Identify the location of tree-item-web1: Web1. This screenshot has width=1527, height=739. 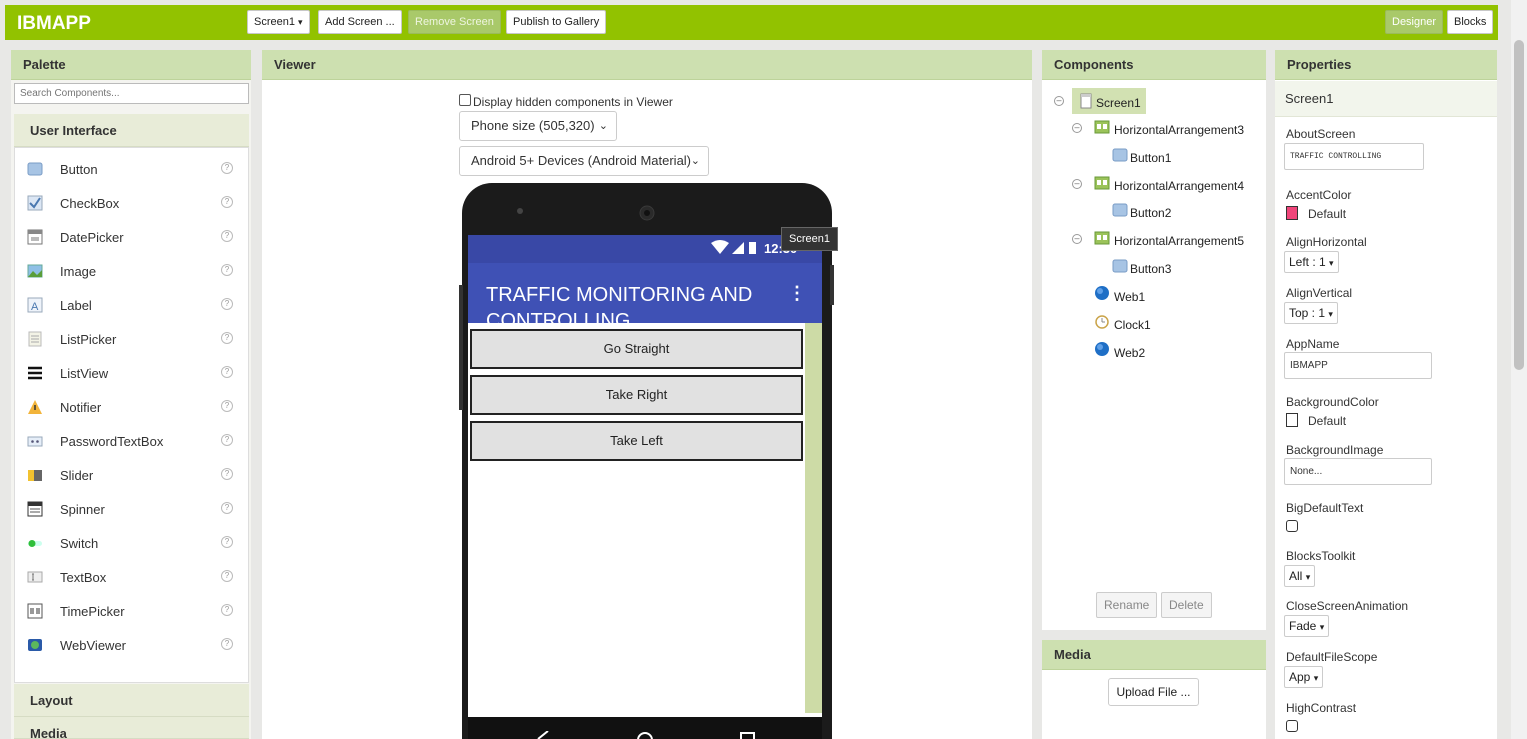
(1154, 296).